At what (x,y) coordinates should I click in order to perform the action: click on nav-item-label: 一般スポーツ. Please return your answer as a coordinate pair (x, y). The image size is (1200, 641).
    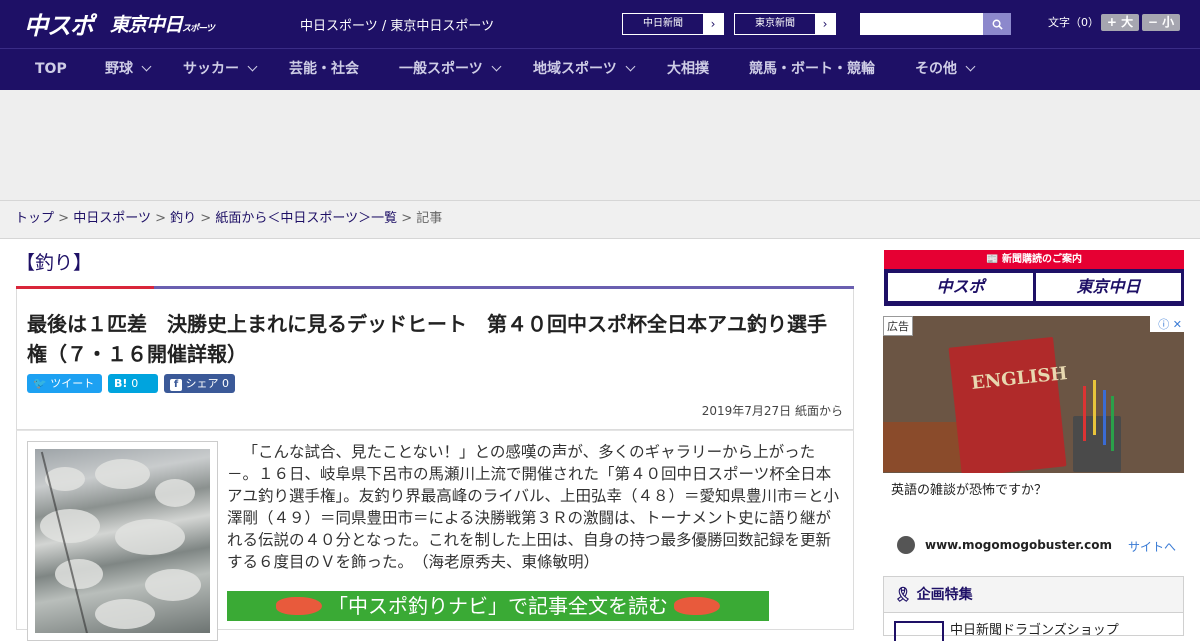
    Looking at the image, I should click on (441, 69).